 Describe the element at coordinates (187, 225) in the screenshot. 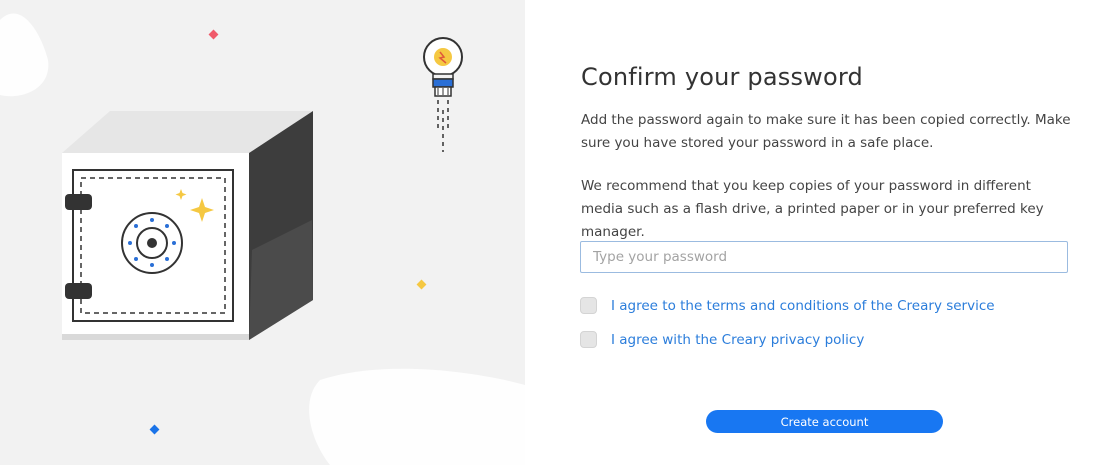

I see `safe` at that location.